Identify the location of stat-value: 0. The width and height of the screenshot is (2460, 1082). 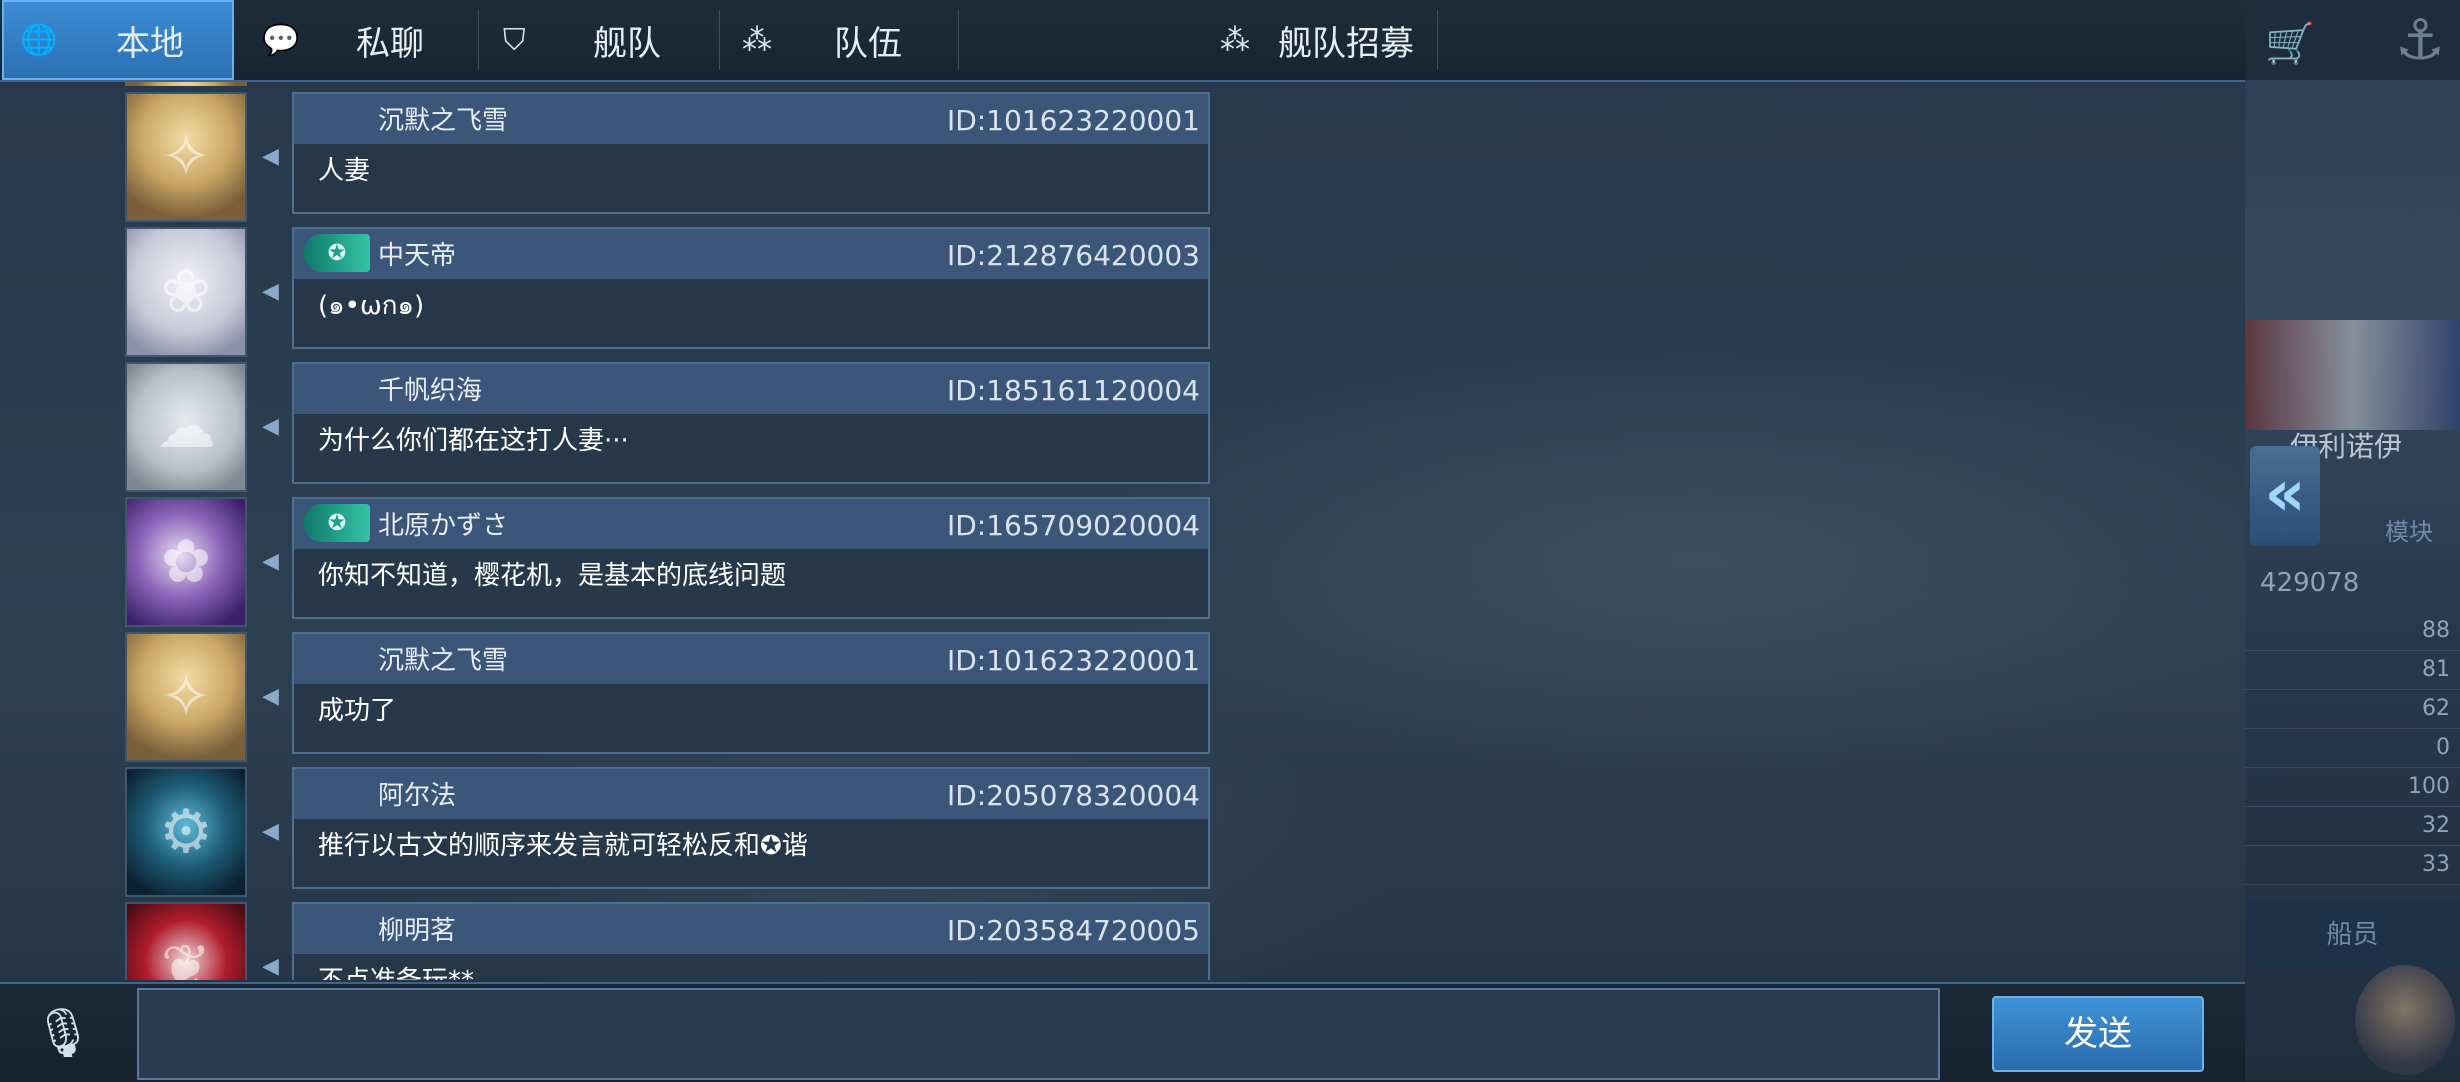
(2443, 747).